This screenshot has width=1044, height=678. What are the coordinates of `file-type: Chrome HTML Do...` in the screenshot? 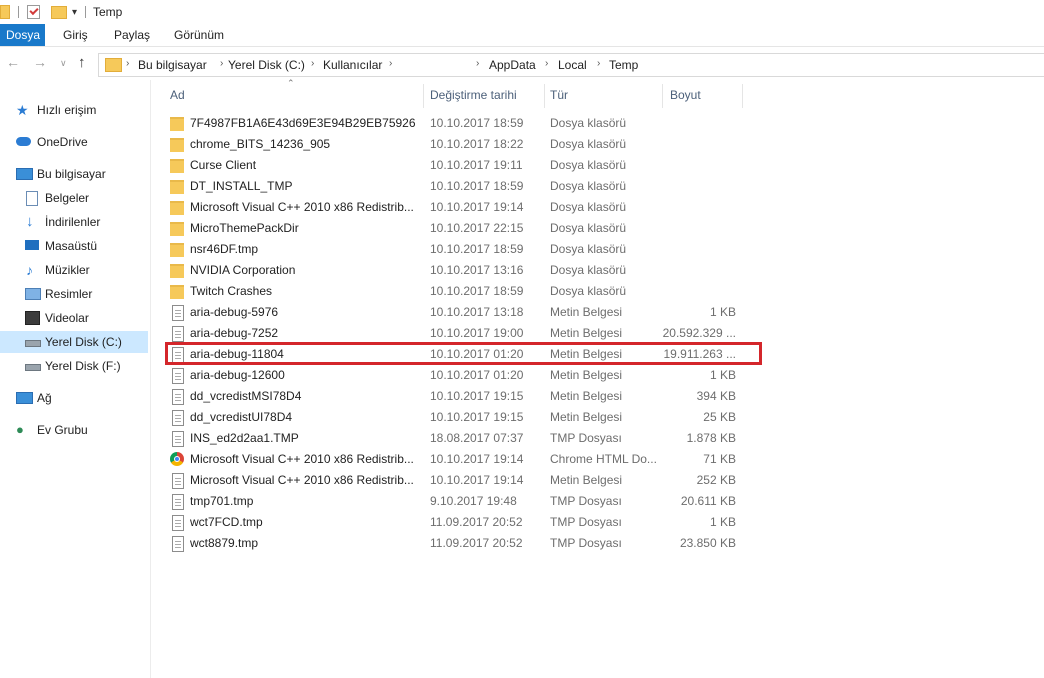 It's located at (603, 459).